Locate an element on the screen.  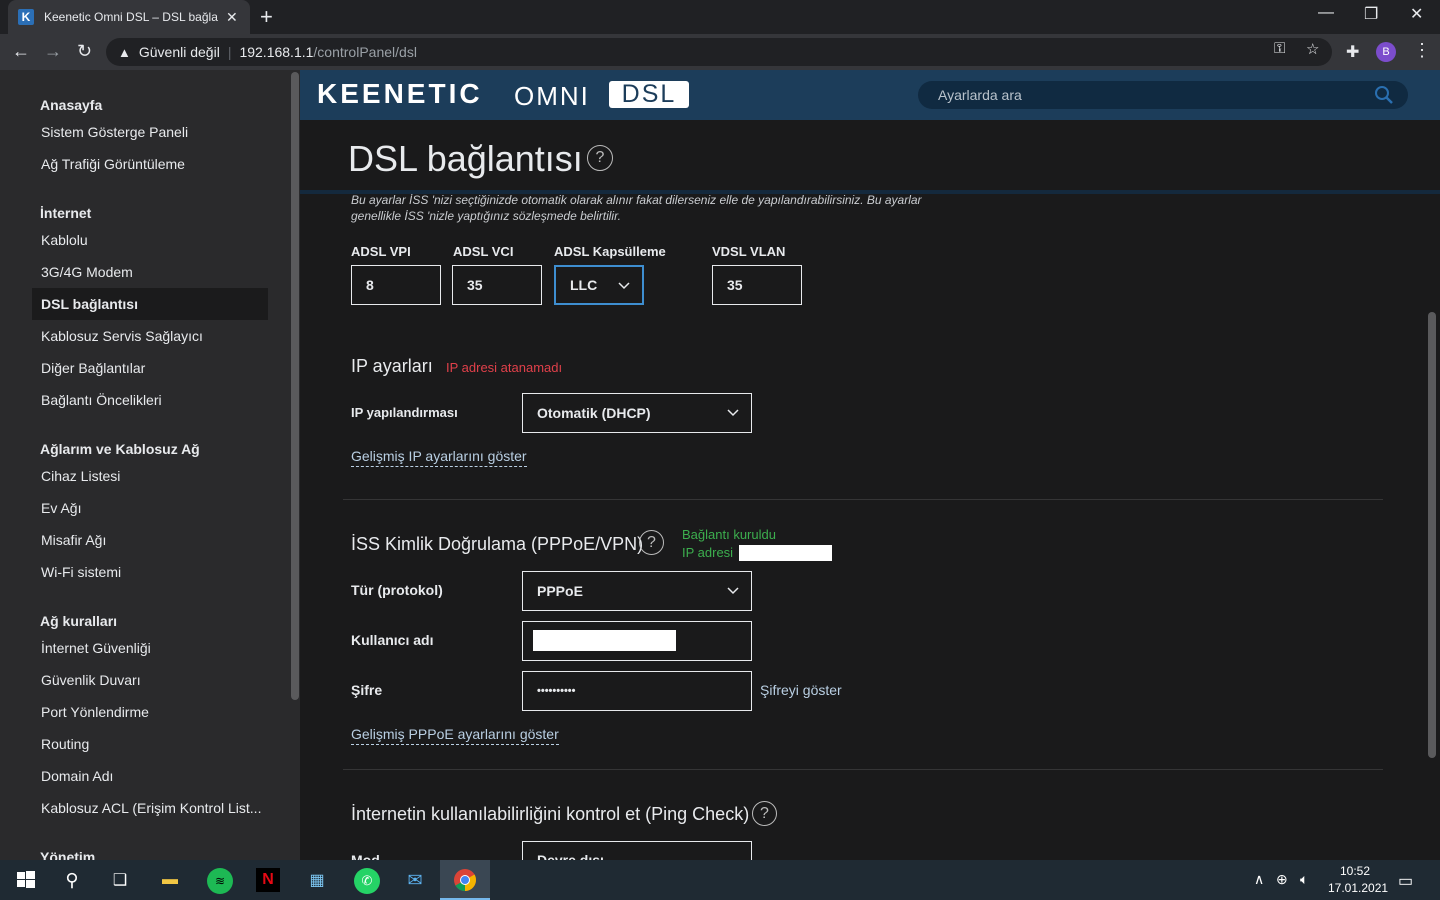
search-icon: ⚲ is located at coordinates (72, 880).